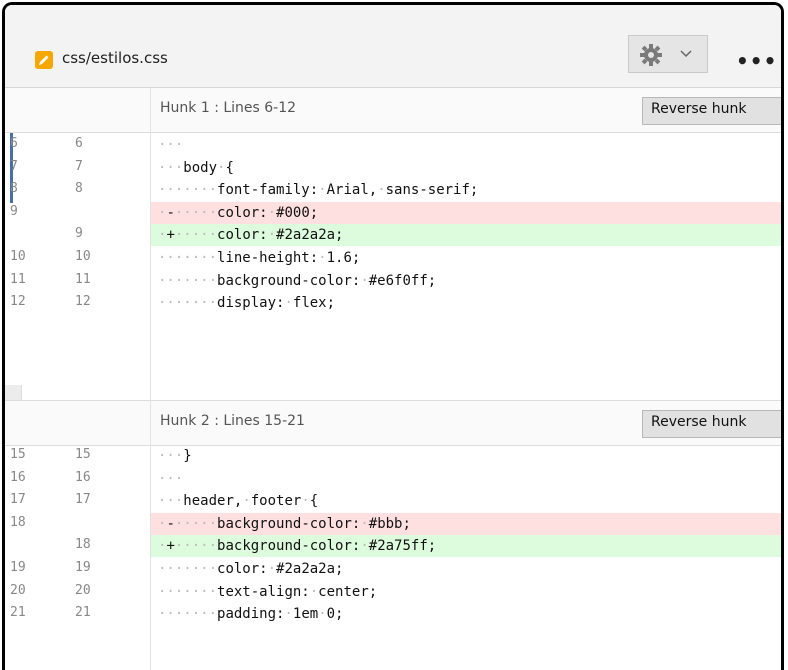 This screenshot has height=670, width=788. I want to click on new-line-number: 16, so click(83, 477).